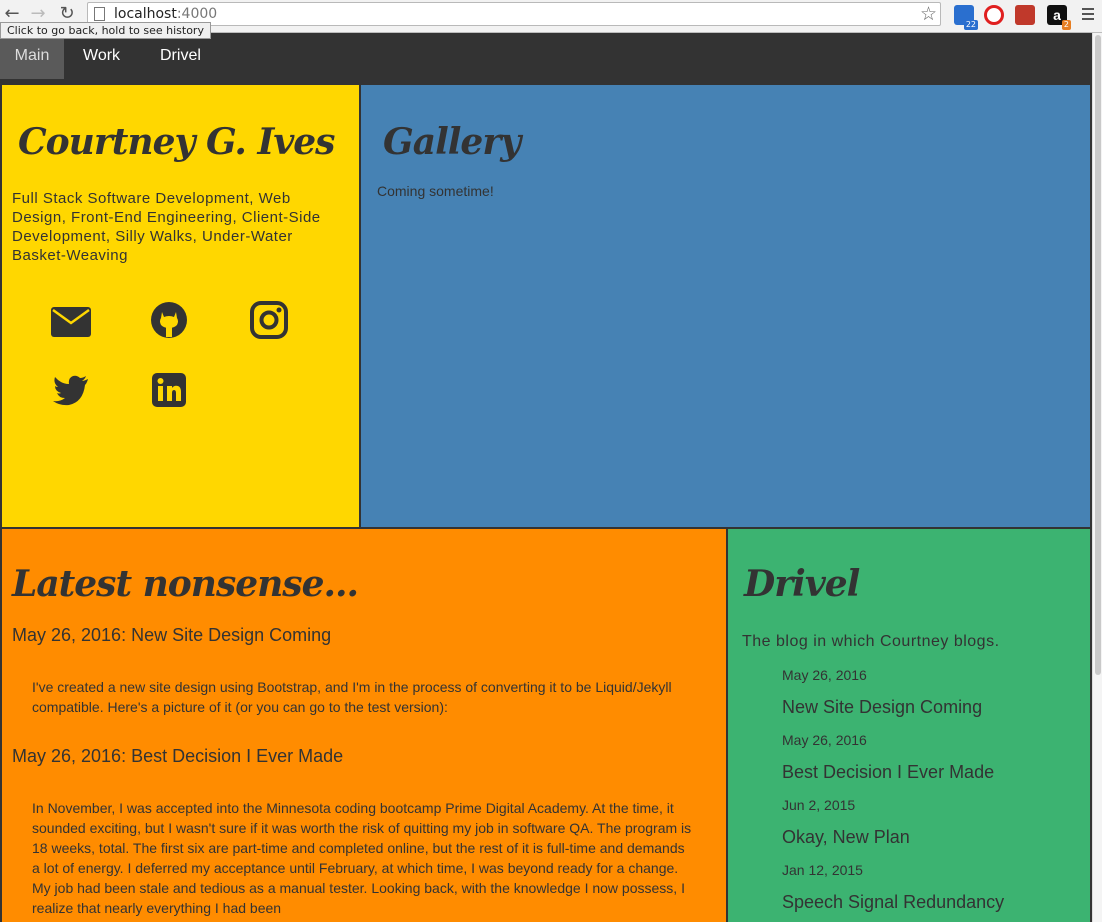 Image resolution: width=1102 pixels, height=922 pixels. Describe the element at coordinates (1025, 15) in the screenshot. I see `lastpass-extension-icon` at that location.